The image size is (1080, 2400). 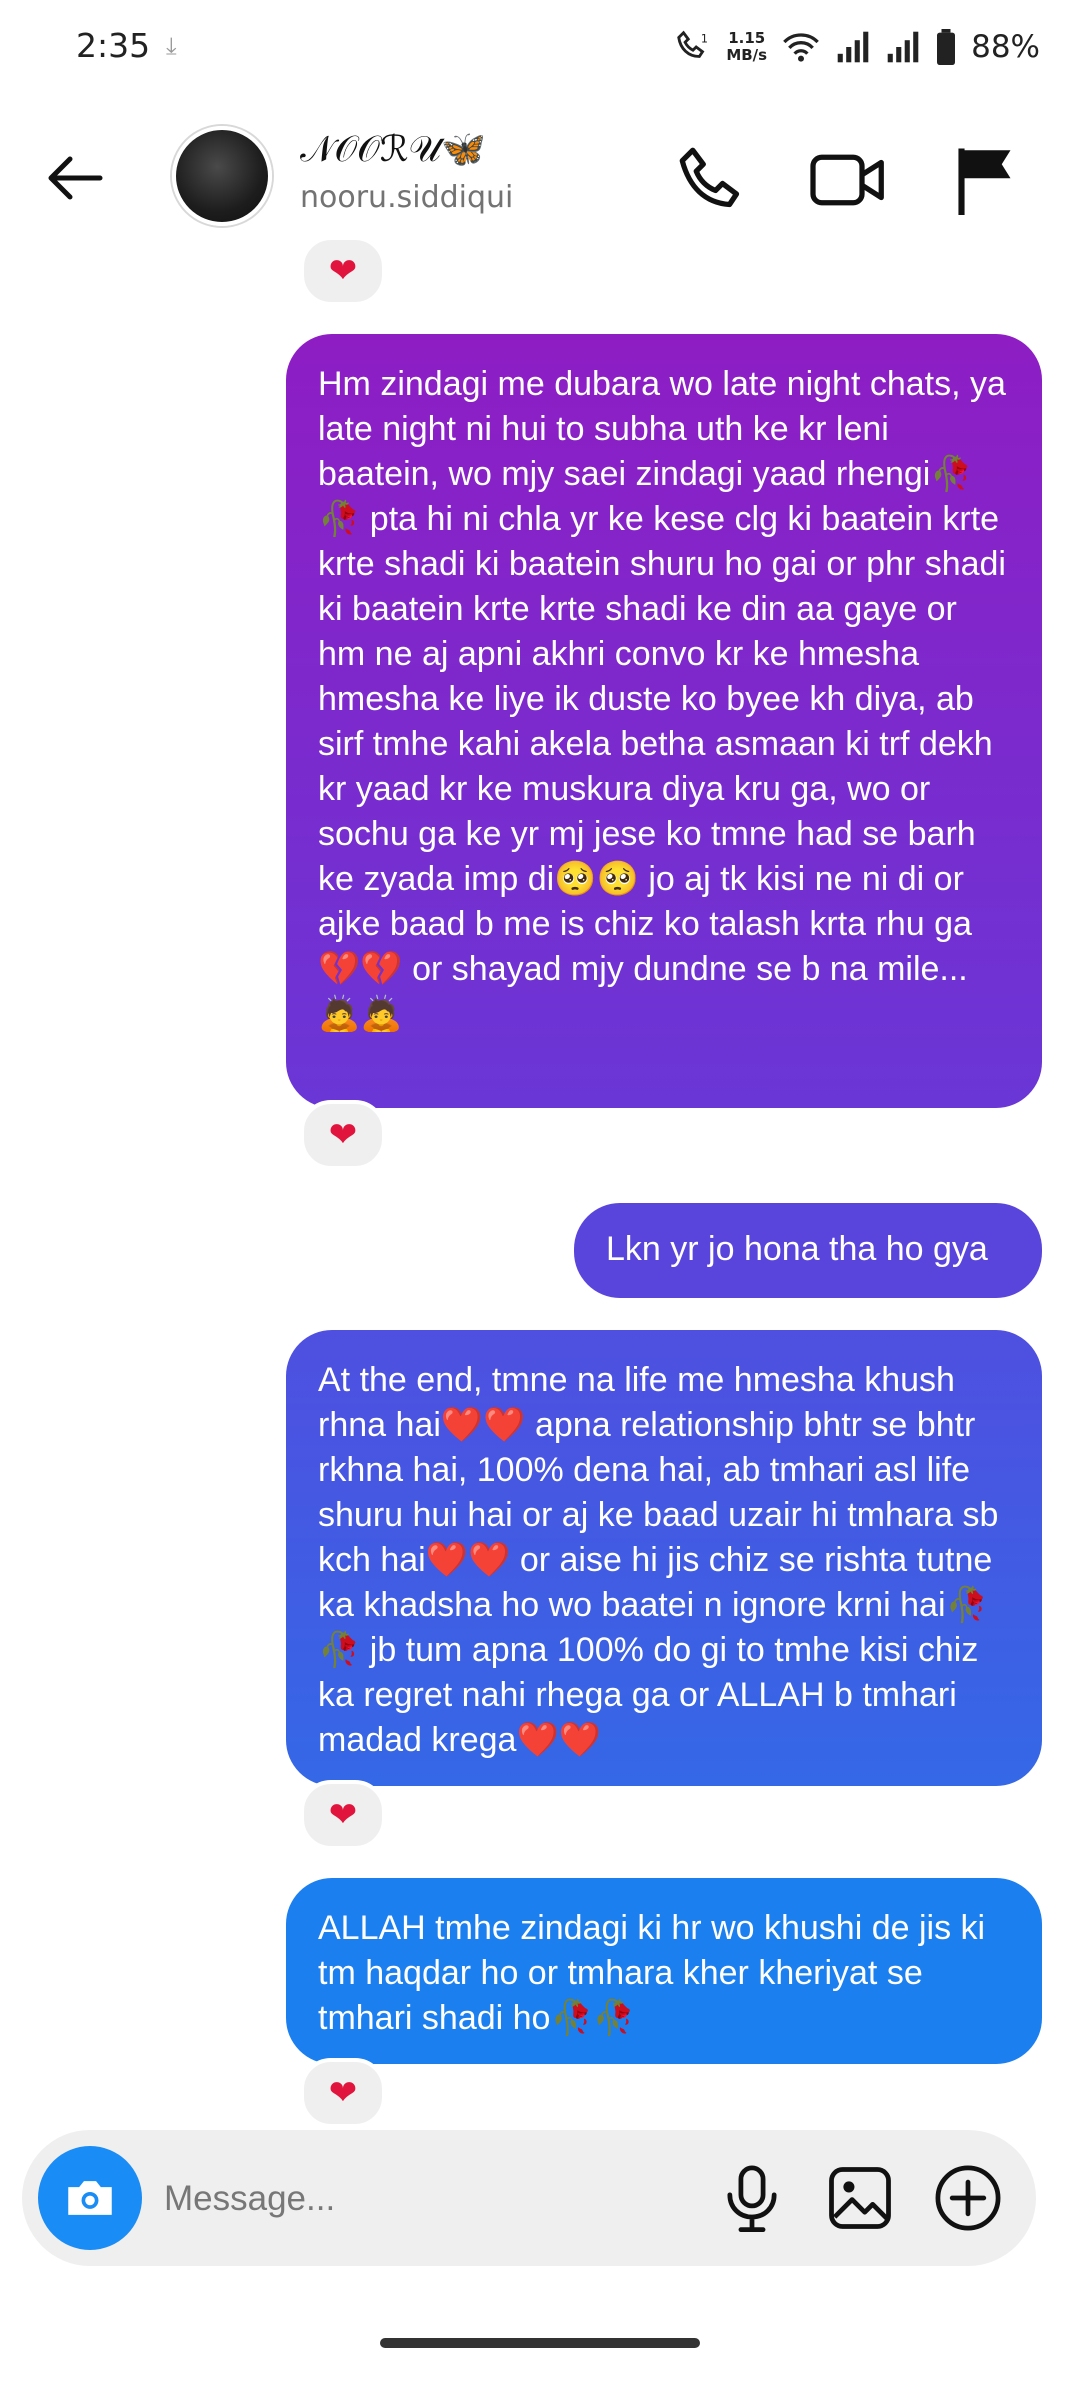 I want to click on wifi-icon, so click(x=801, y=47).